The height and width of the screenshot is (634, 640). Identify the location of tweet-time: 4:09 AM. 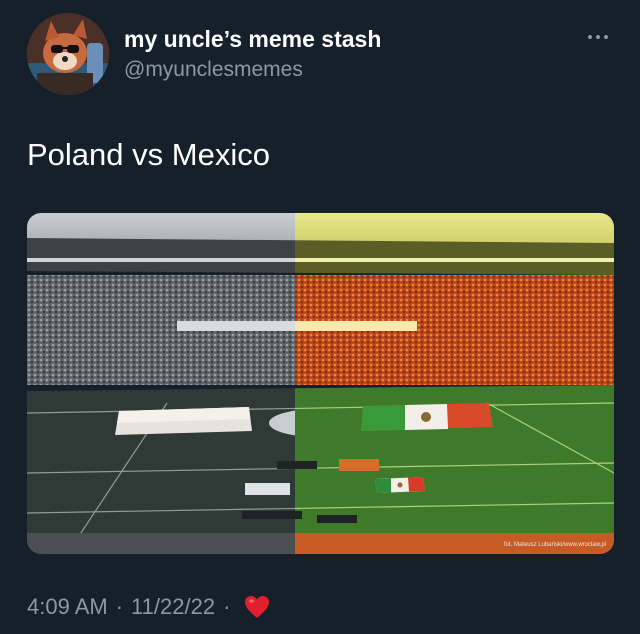
(67, 606).